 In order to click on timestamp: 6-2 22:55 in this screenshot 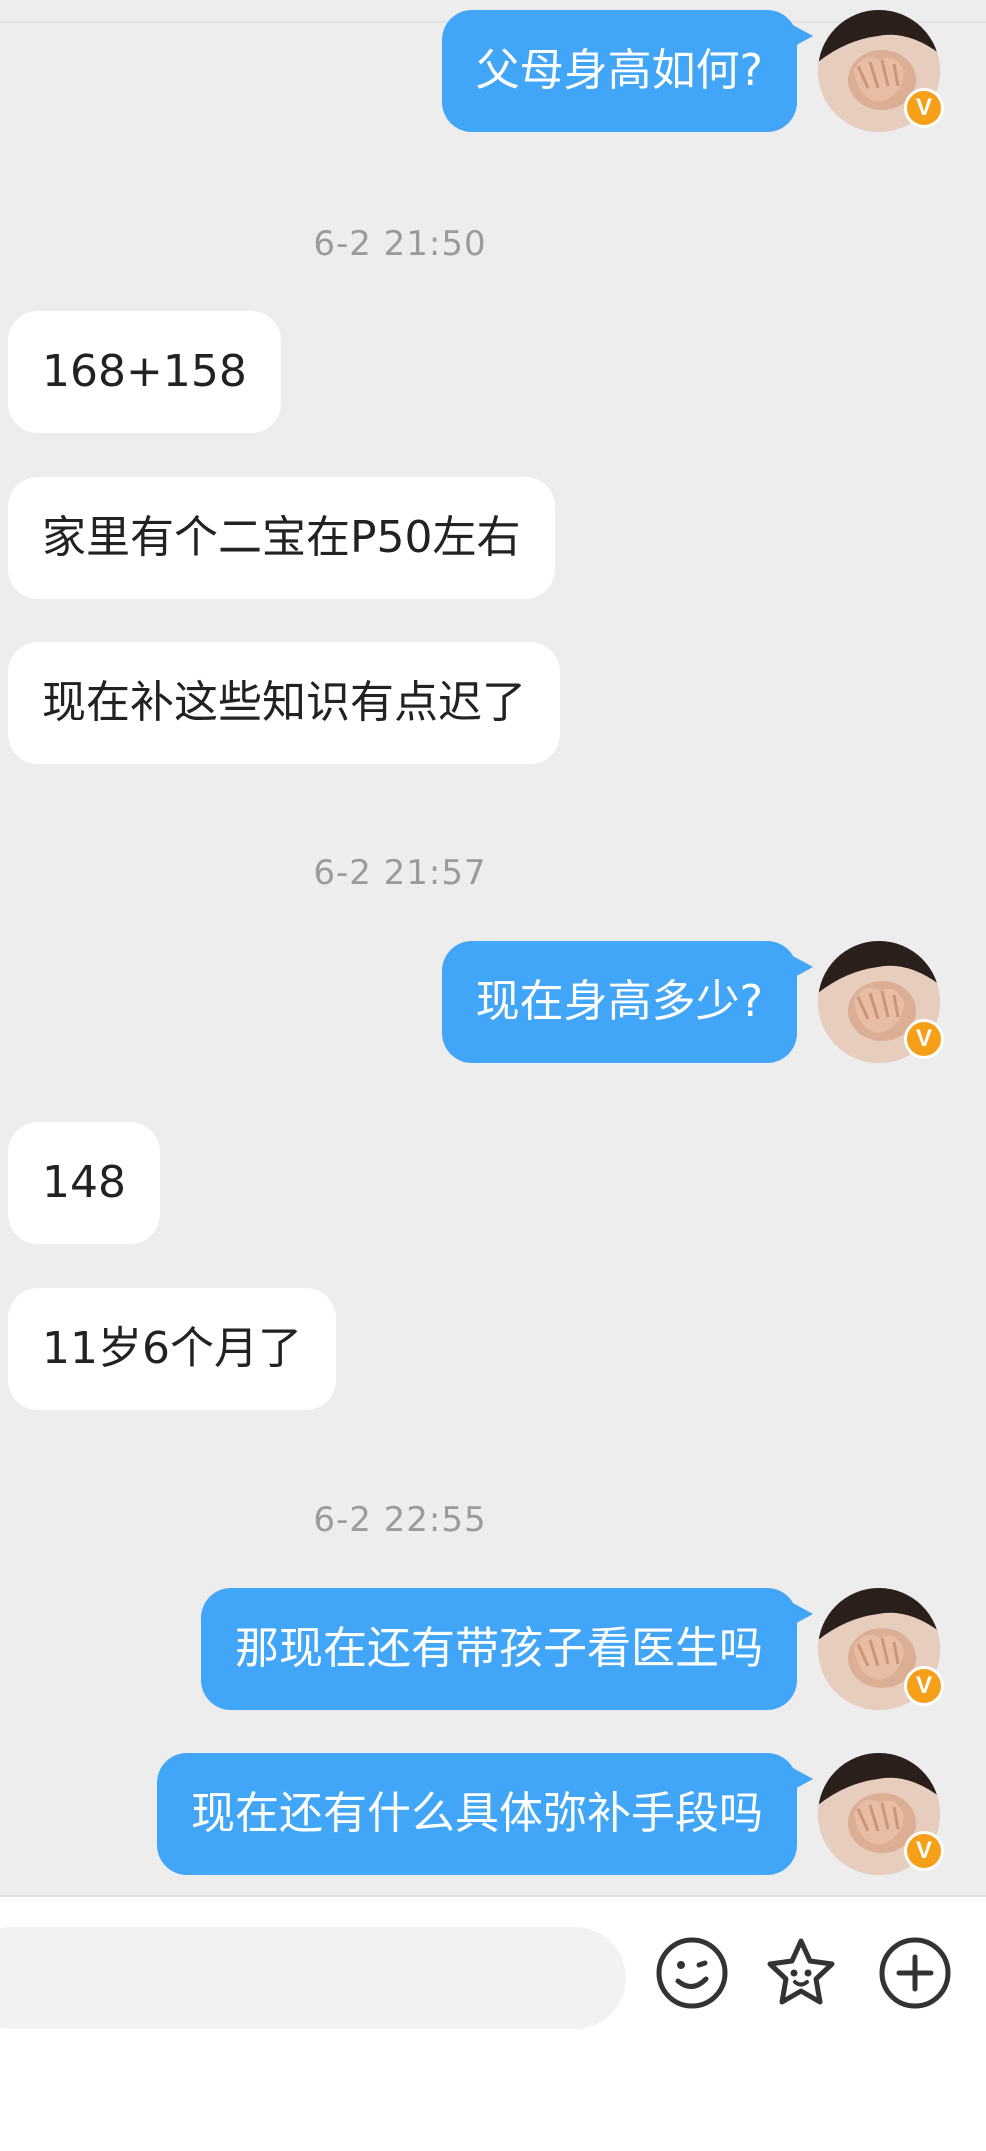, I will do `click(400, 1520)`.